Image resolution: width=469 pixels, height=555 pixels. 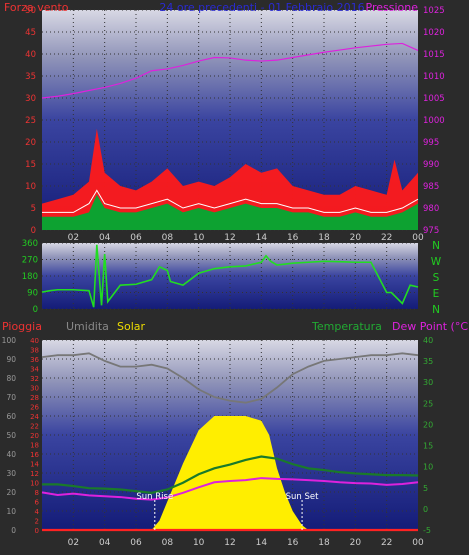 I want to click on humidity-axis-tick: 0, so click(x=13, y=530).